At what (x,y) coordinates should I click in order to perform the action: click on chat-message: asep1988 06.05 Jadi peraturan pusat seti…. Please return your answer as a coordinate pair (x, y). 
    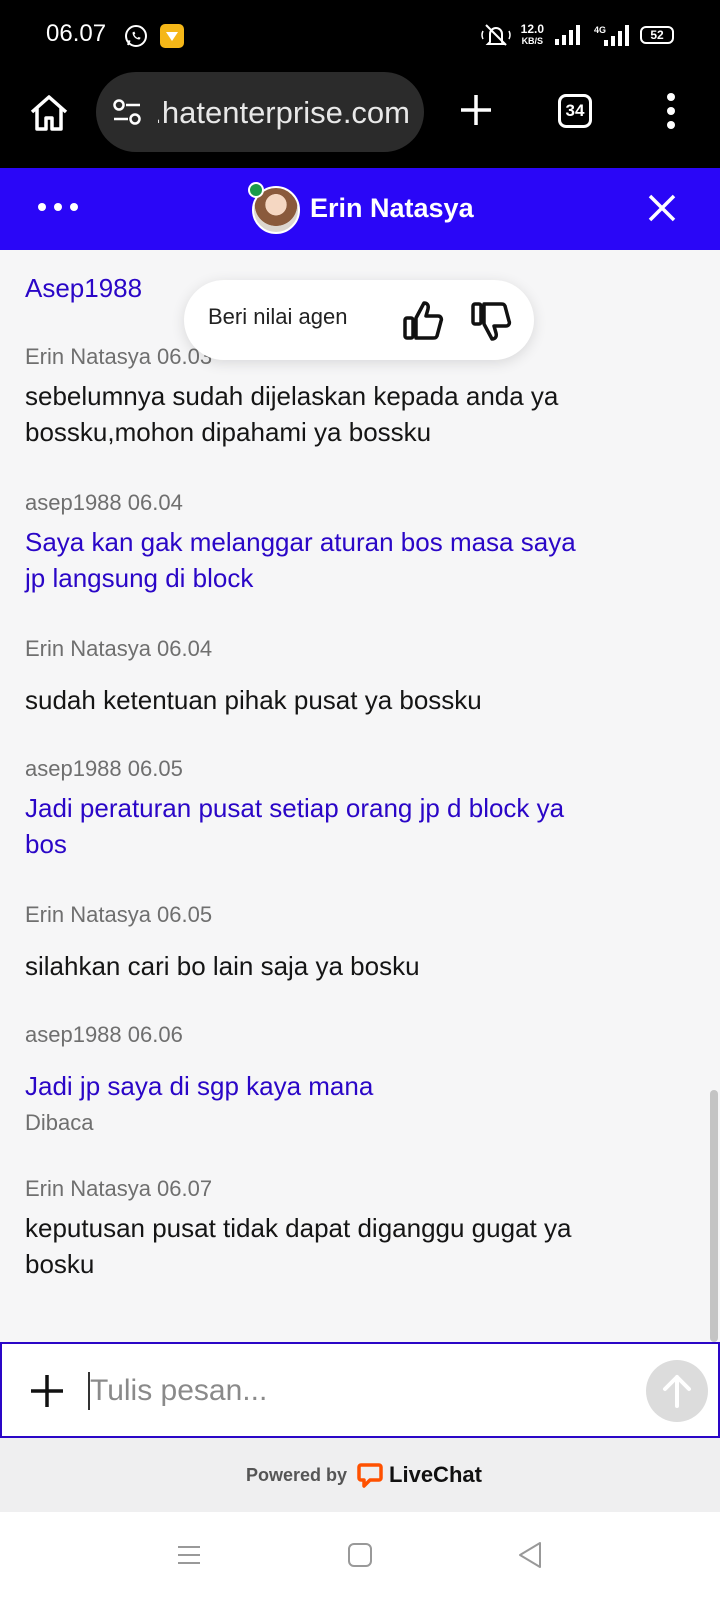
    Looking at the image, I should click on (310, 809).